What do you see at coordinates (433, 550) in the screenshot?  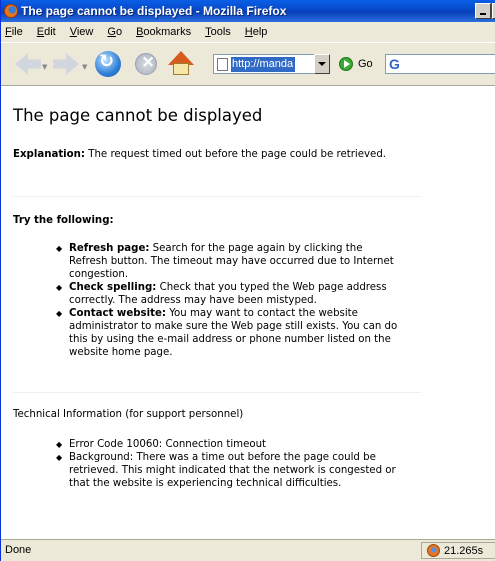 I see `timer-icon` at bounding box center [433, 550].